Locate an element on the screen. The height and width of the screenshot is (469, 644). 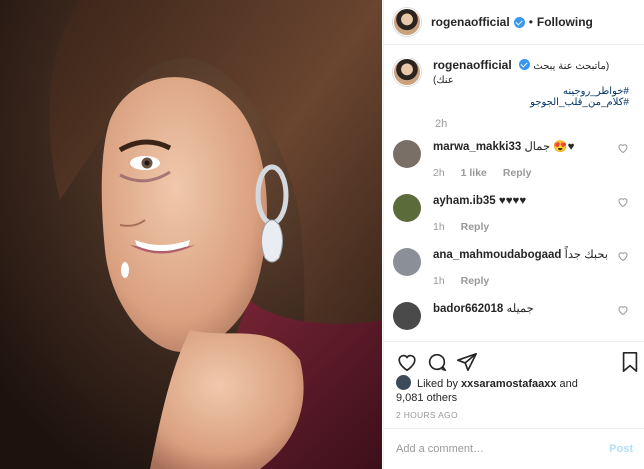
caption-time: 2h is located at coordinates (532, 124).